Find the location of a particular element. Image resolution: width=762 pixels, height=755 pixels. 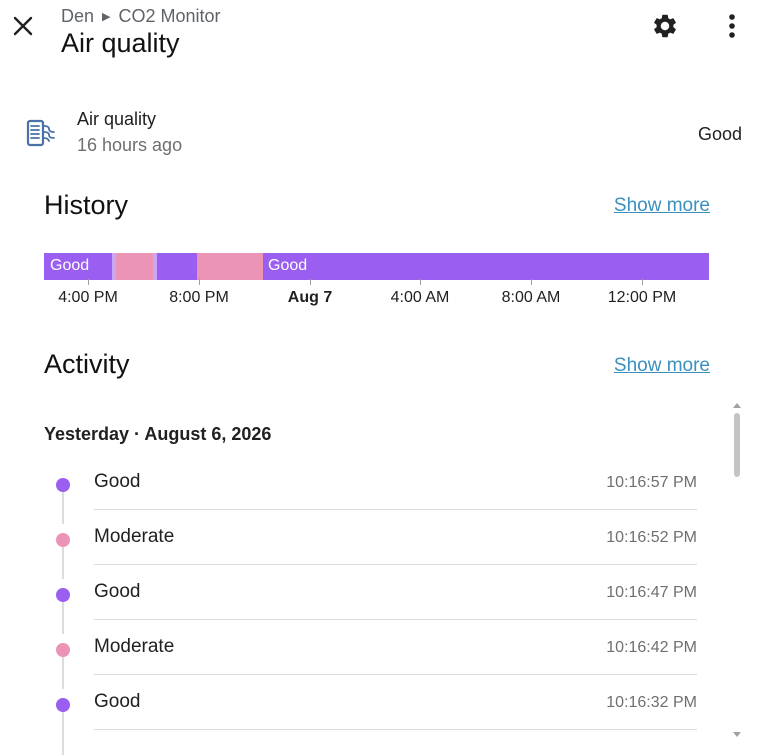

close-button is located at coordinates (23, 26).